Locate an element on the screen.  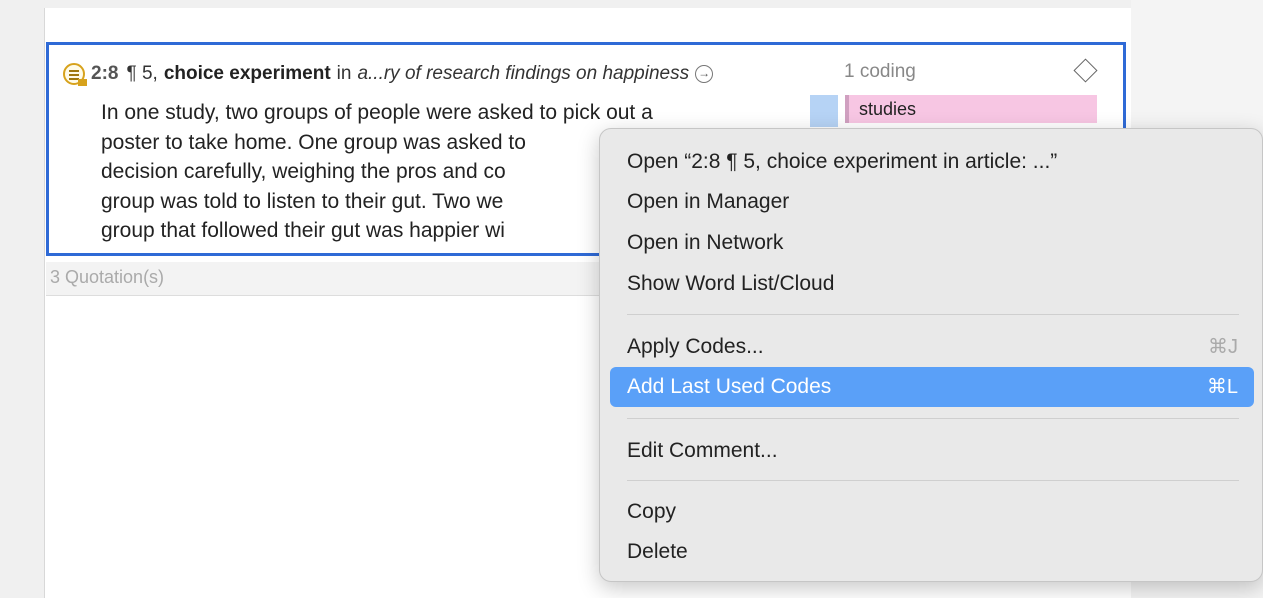
menu-item-label: Add Last Used Codes is located at coordinates (729, 386).